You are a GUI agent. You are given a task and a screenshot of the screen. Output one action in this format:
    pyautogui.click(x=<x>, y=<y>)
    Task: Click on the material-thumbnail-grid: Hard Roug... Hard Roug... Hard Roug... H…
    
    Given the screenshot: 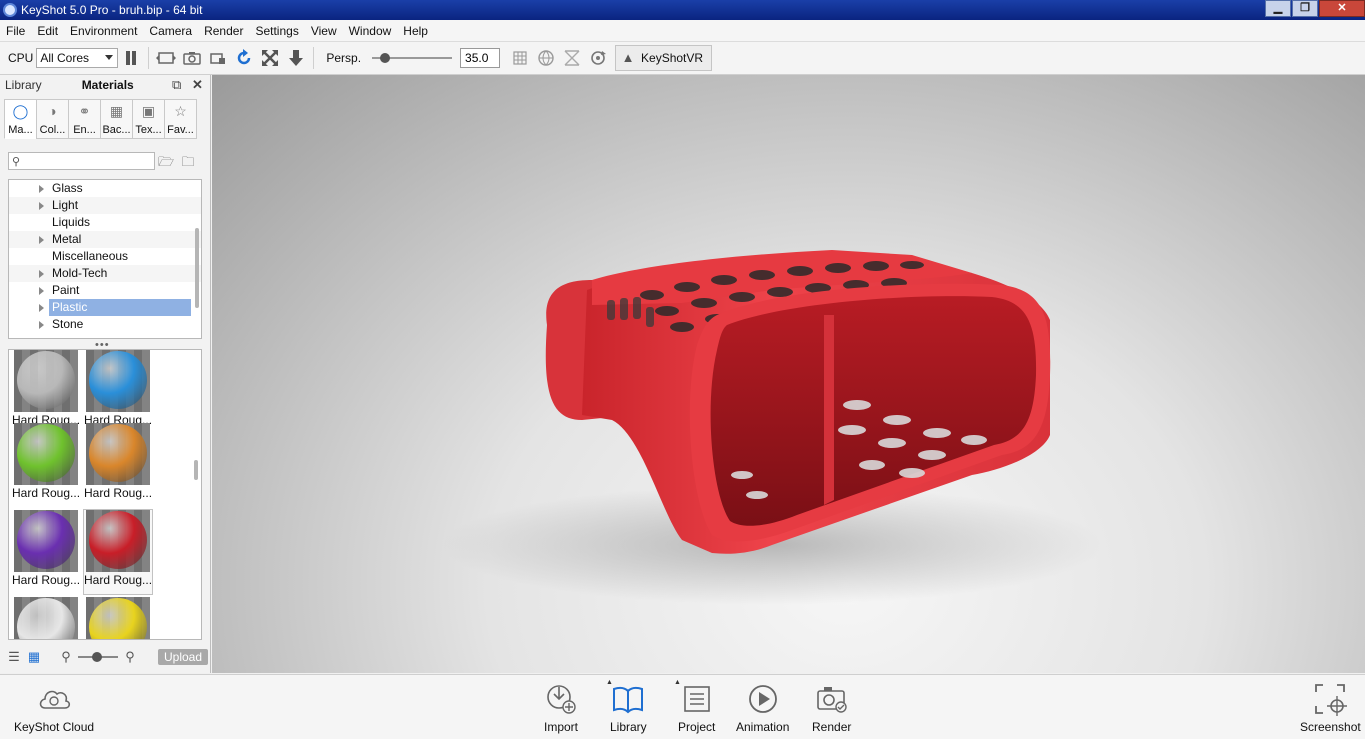 What is the action you would take?
    pyautogui.click(x=105, y=494)
    